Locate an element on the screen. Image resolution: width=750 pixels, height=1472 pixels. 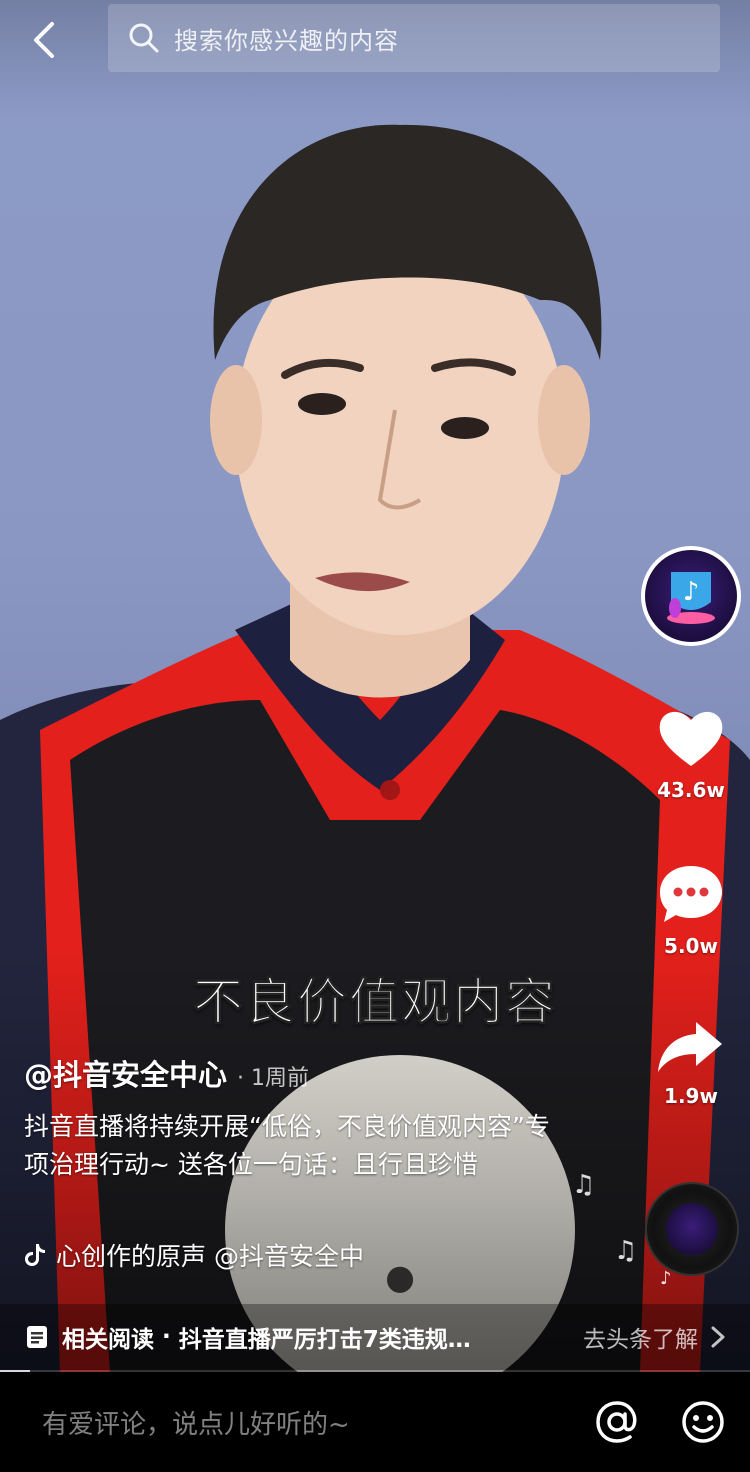
douyin-logo-icon: ♪ is located at coordinates (691, 596).